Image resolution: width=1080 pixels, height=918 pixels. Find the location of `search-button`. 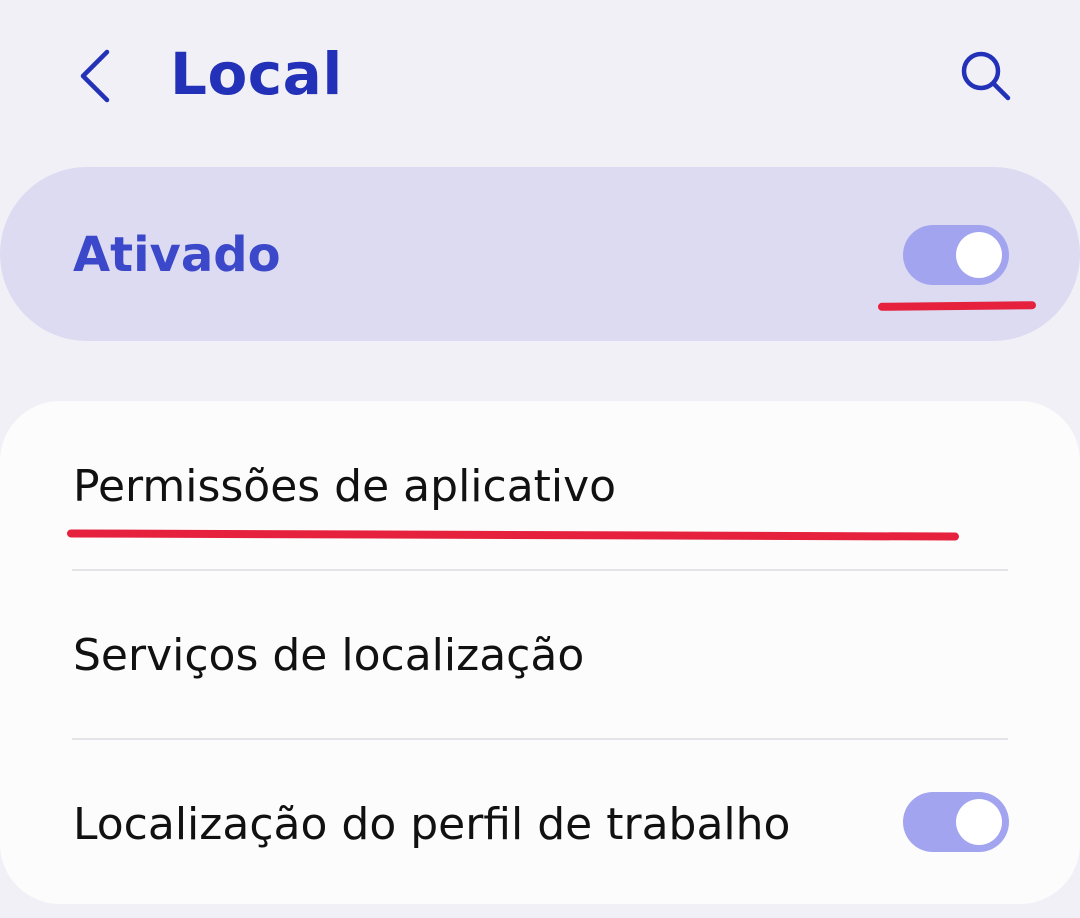

search-button is located at coordinates (986, 76).